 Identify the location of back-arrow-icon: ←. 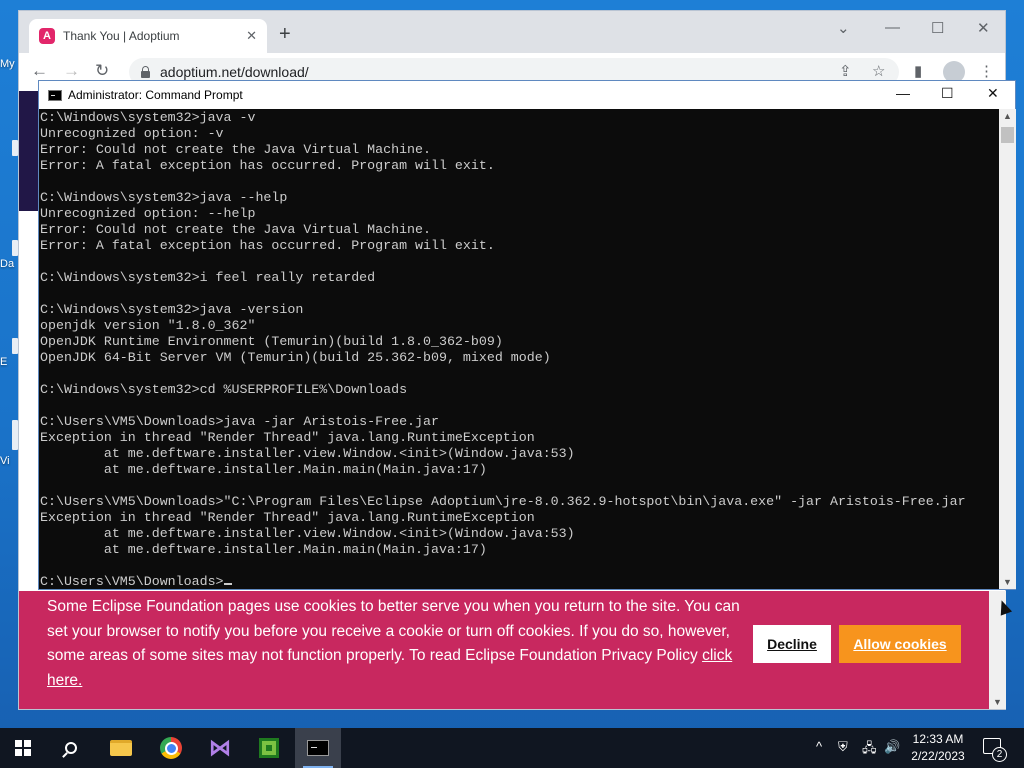
(39, 71).